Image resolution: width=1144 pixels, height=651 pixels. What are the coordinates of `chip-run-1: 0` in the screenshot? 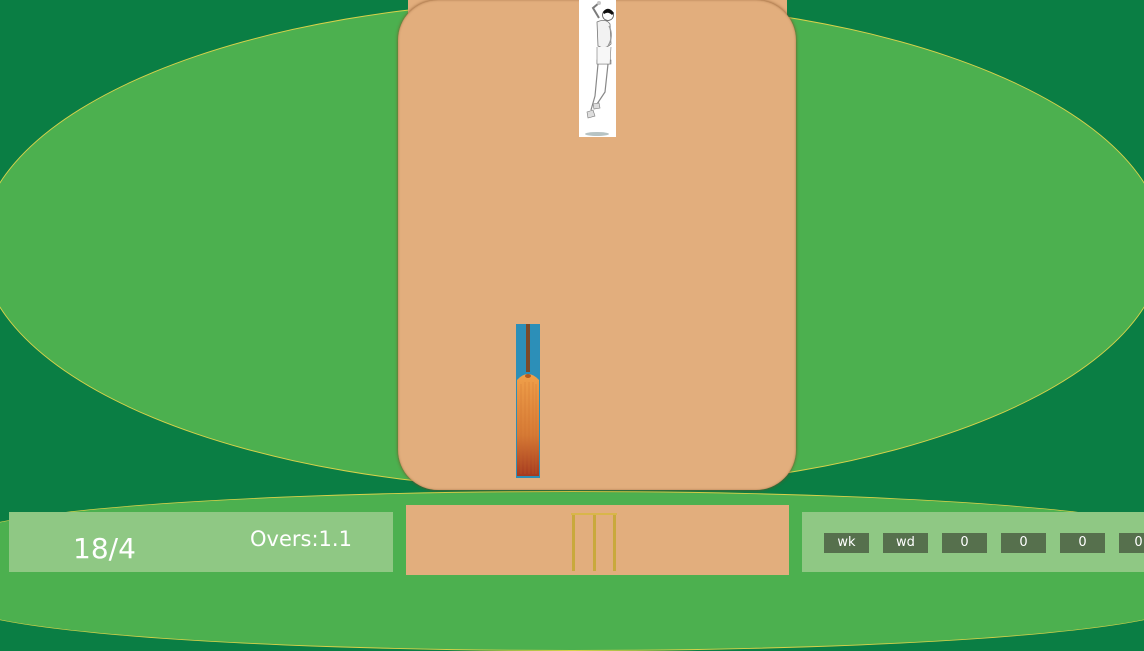 It's located at (964, 543).